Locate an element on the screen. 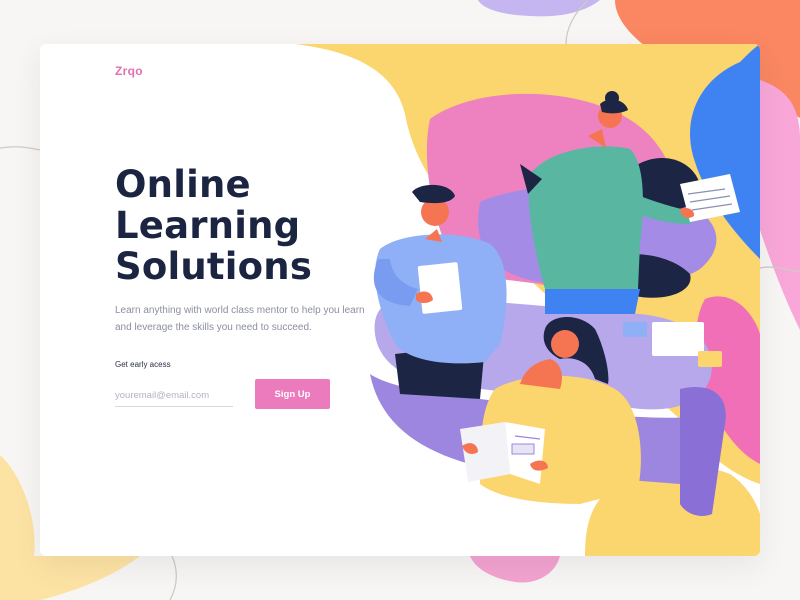  float-card-blue is located at coordinates (635, 329).